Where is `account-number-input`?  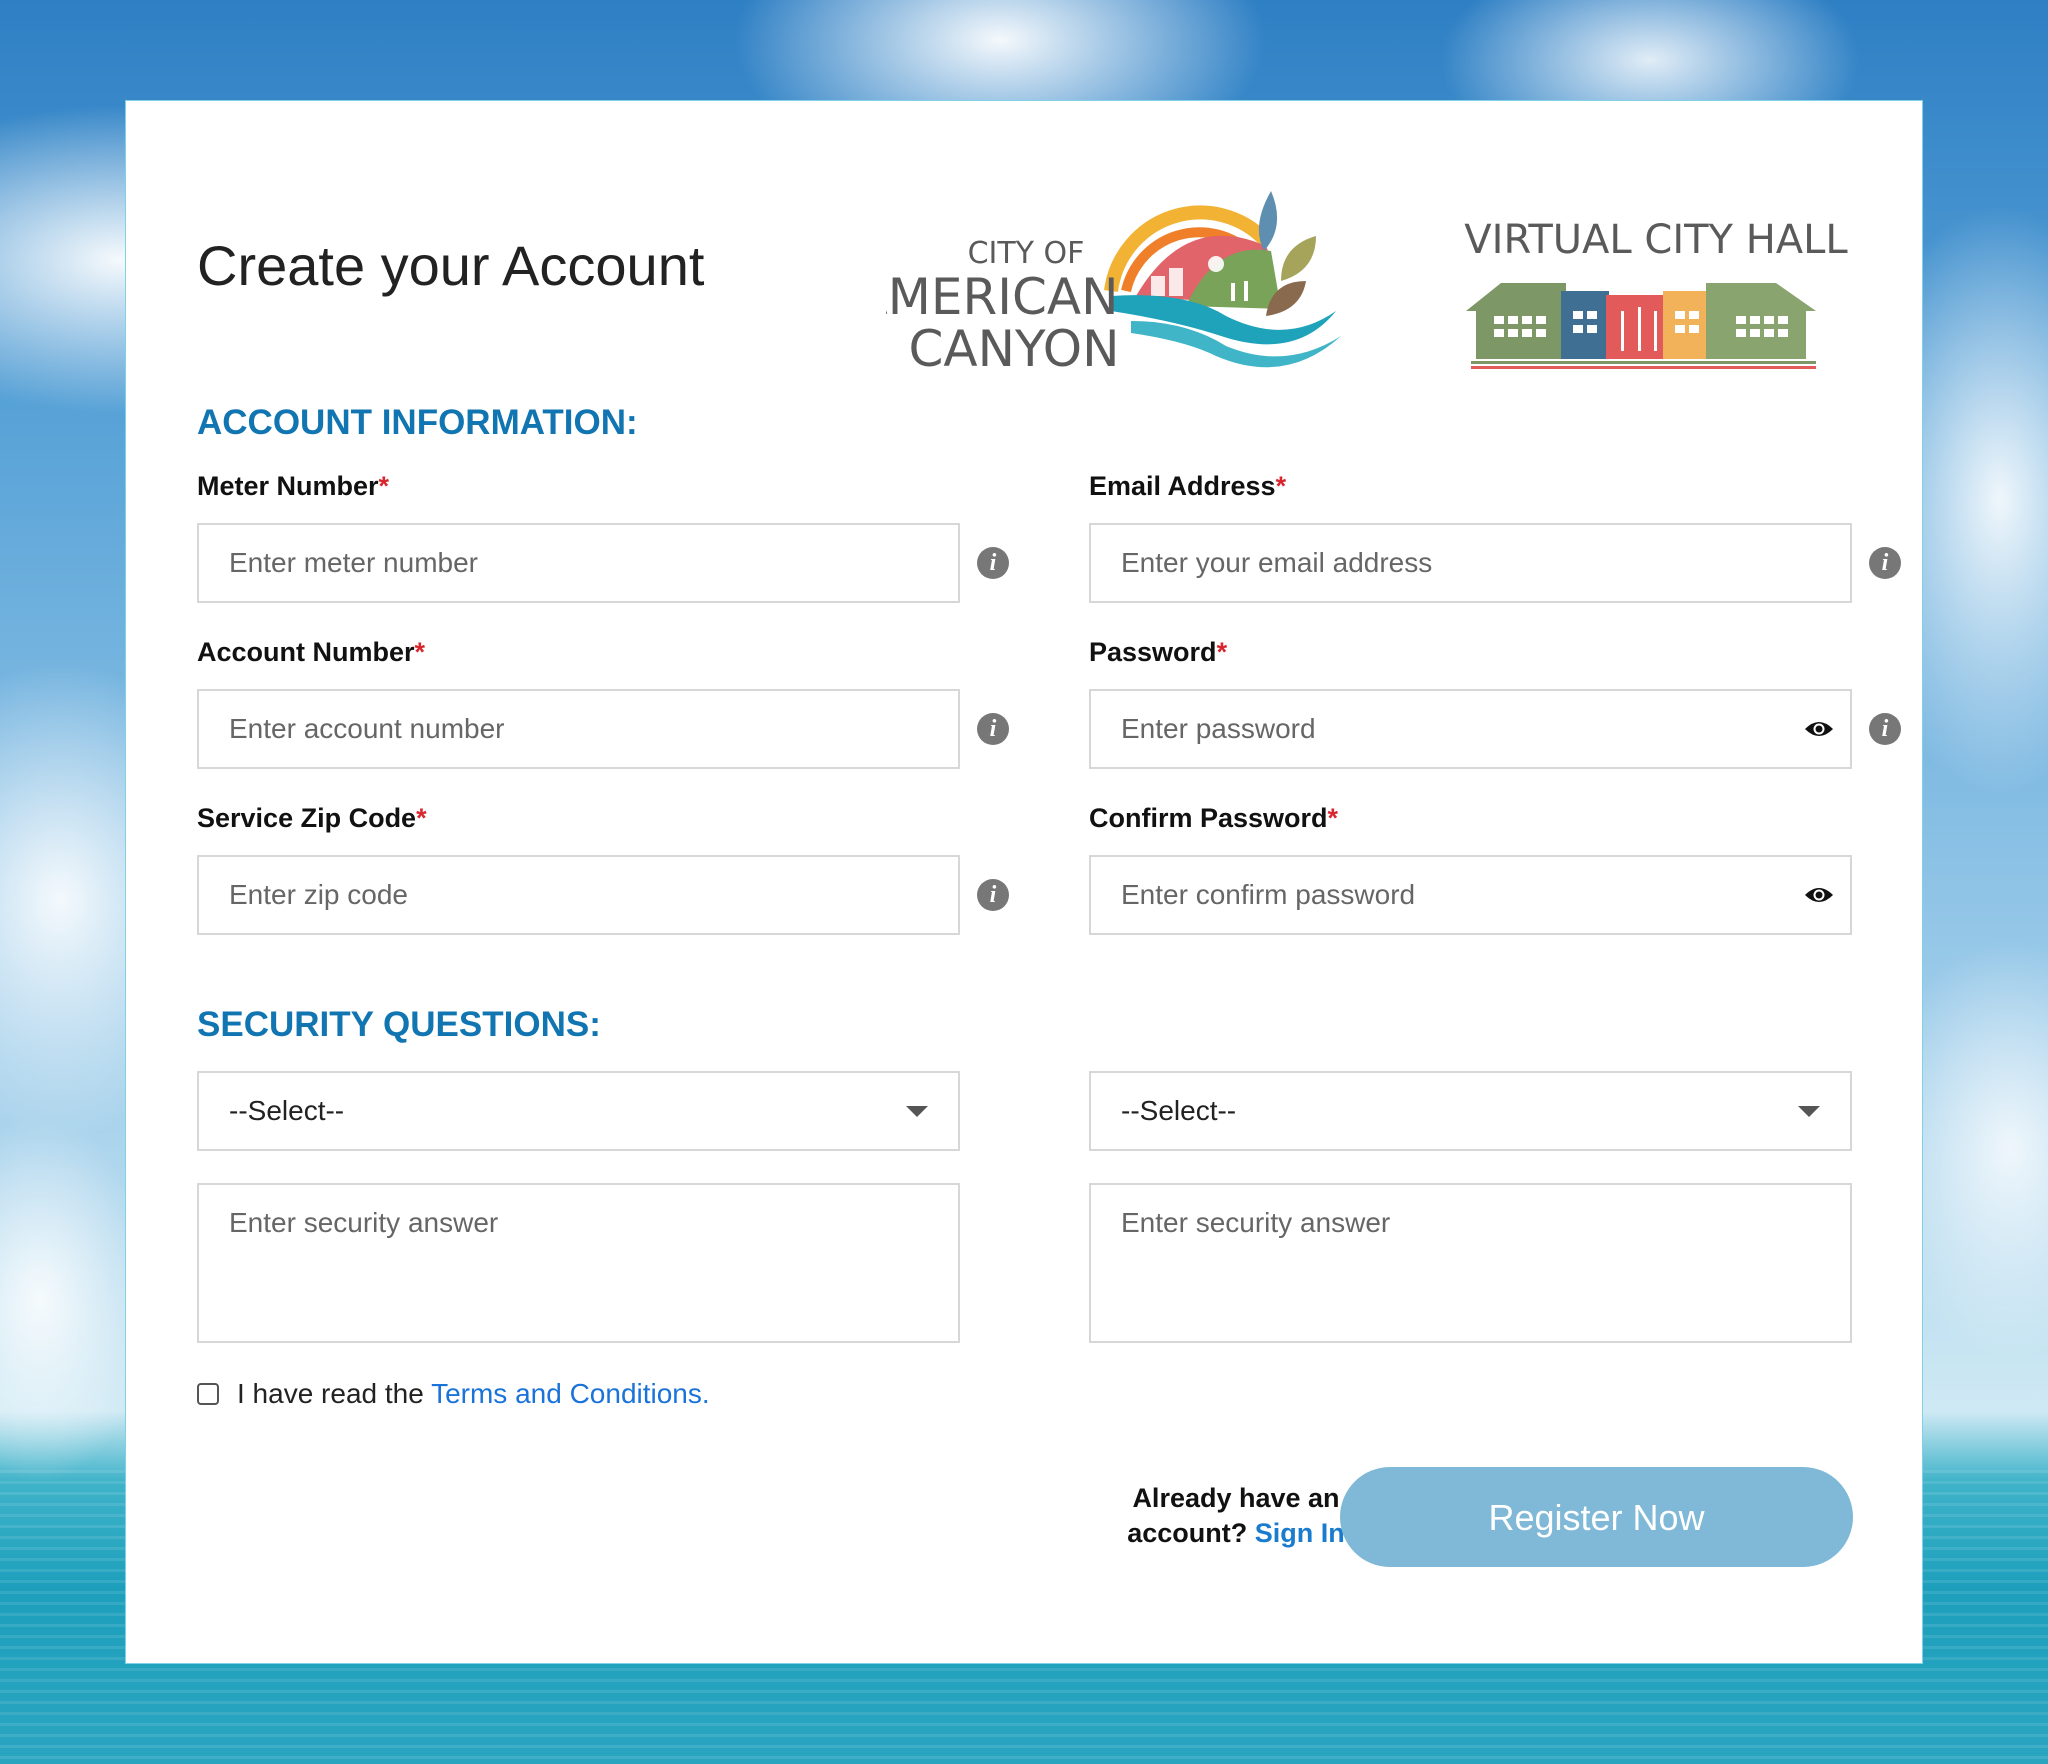 account-number-input is located at coordinates (578, 729).